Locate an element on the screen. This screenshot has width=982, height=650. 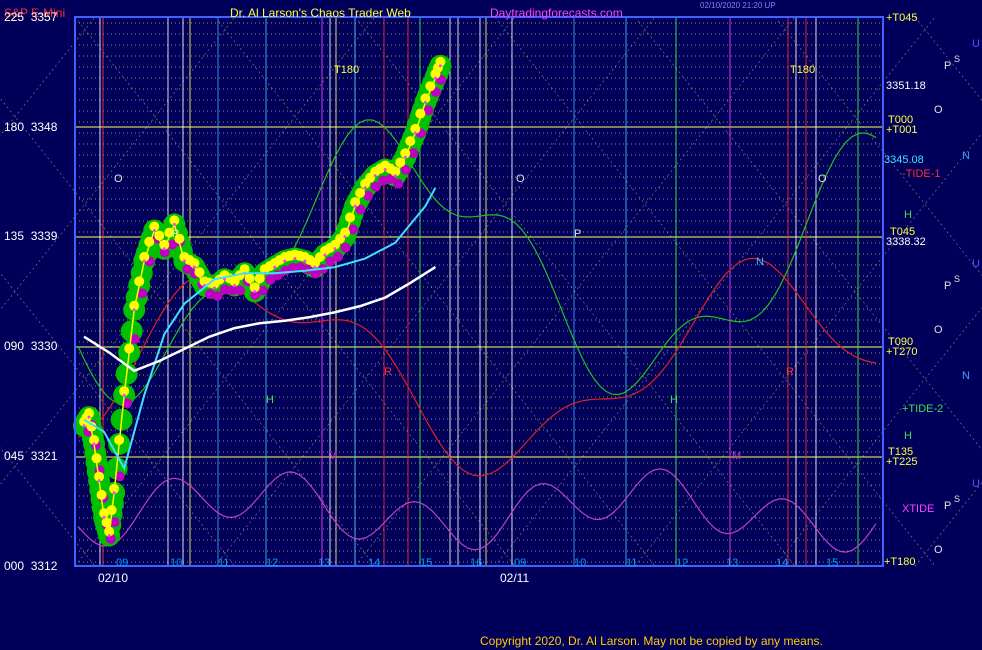
label-h-2: H is located at coordinates (908, 436).